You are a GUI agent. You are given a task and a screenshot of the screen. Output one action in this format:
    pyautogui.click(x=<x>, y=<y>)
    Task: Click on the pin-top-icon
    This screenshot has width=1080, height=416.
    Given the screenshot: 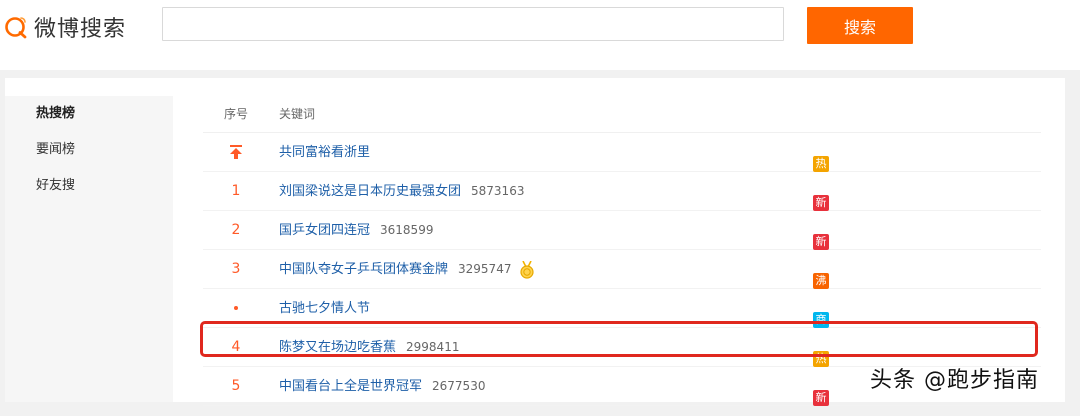 What is the action you would take?
    pyautogui.click(x=236, y=152)
    